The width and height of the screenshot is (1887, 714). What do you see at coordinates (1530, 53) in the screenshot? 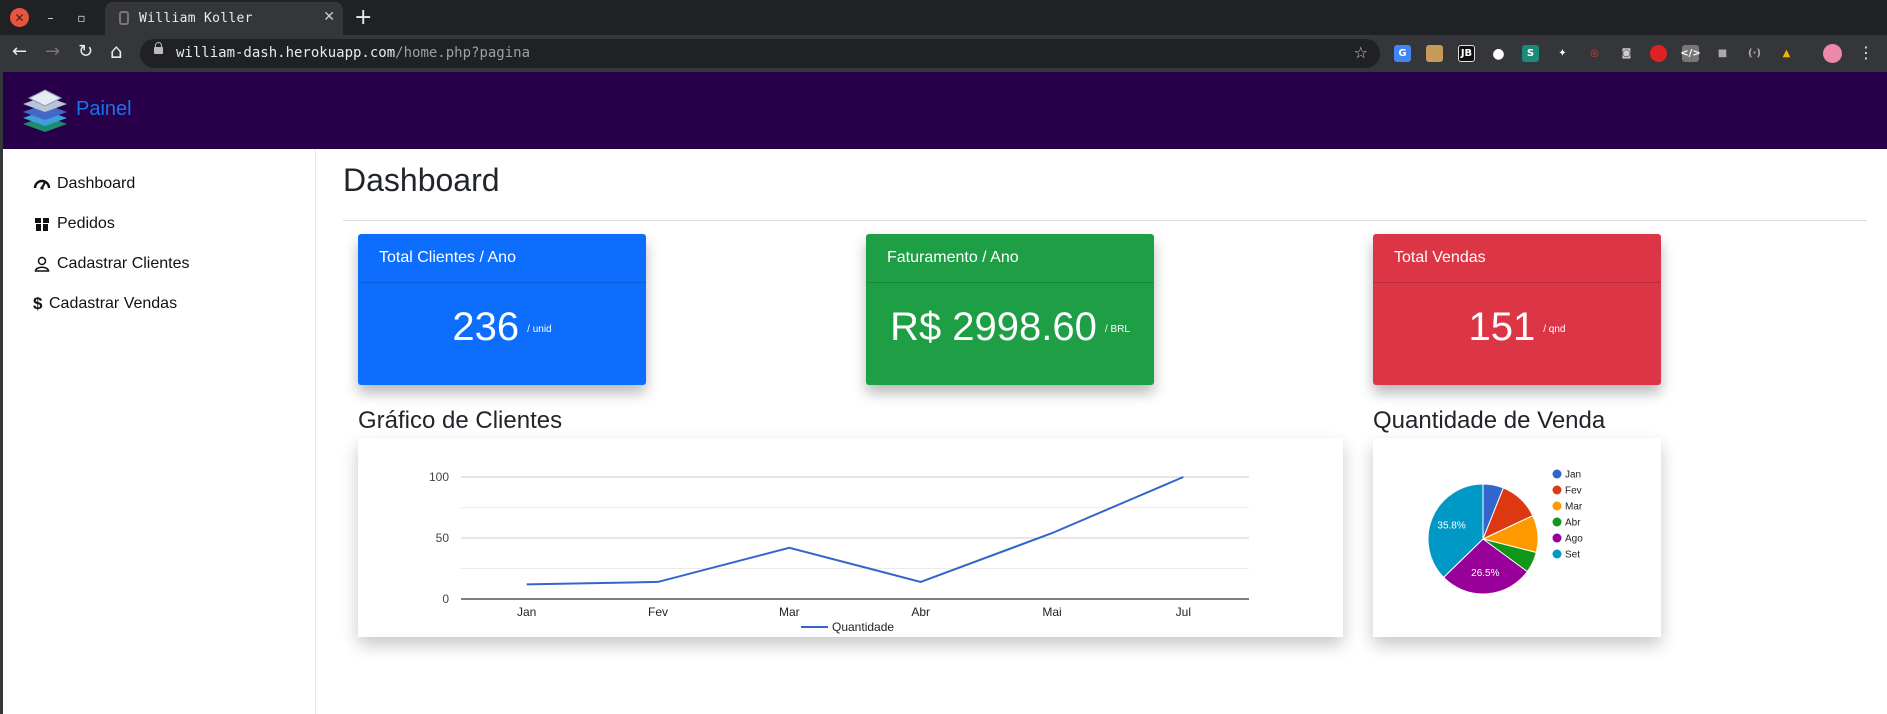
I see `s-extension-icon: S` at bounding box center [1530, 53].